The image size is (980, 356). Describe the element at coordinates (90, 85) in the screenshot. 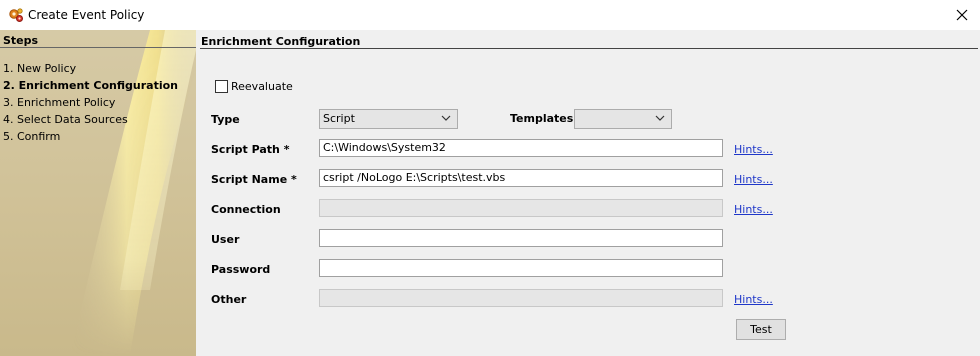

I see `step-enrichment-configuration: 2. Enrichment Configuration` at that location.